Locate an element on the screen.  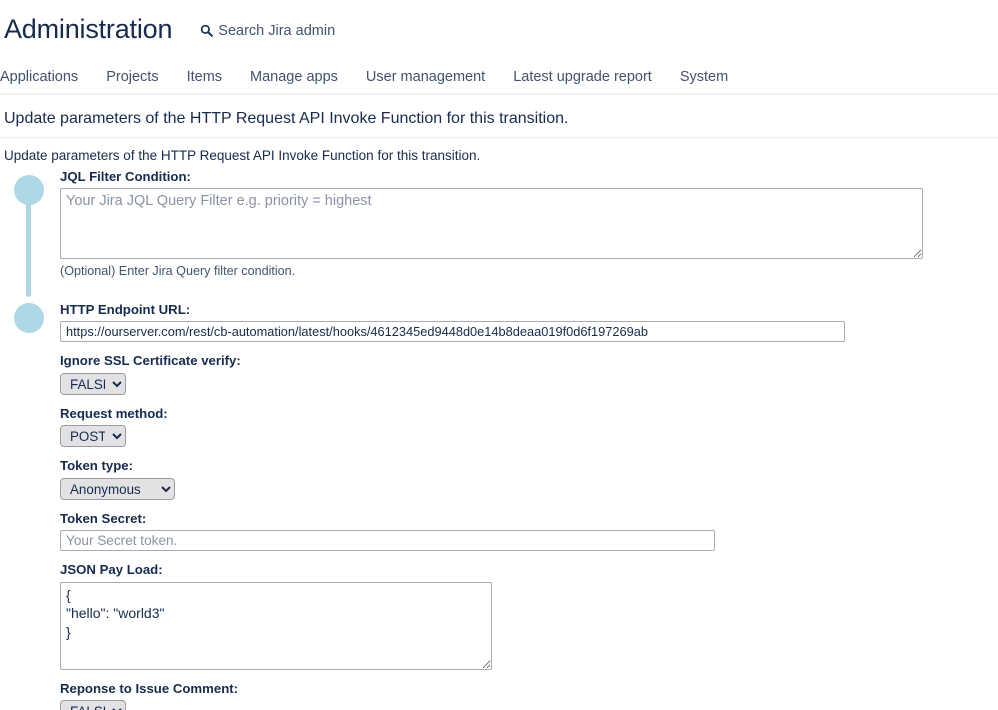
endpoint-url-field-group: HTTP Endpoint URL: is located at coordinates (499, 322).